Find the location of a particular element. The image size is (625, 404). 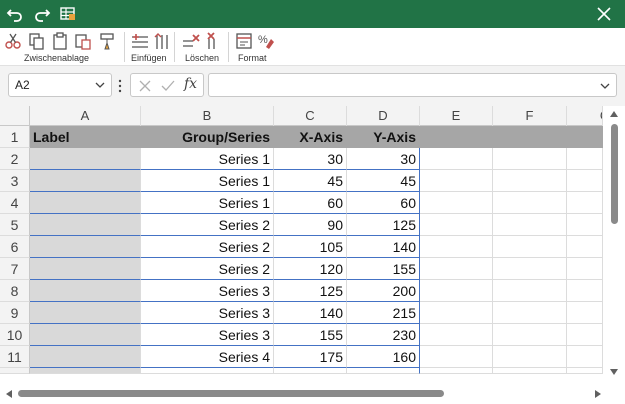

row-header: 1 is located at coordinates (15, 137).